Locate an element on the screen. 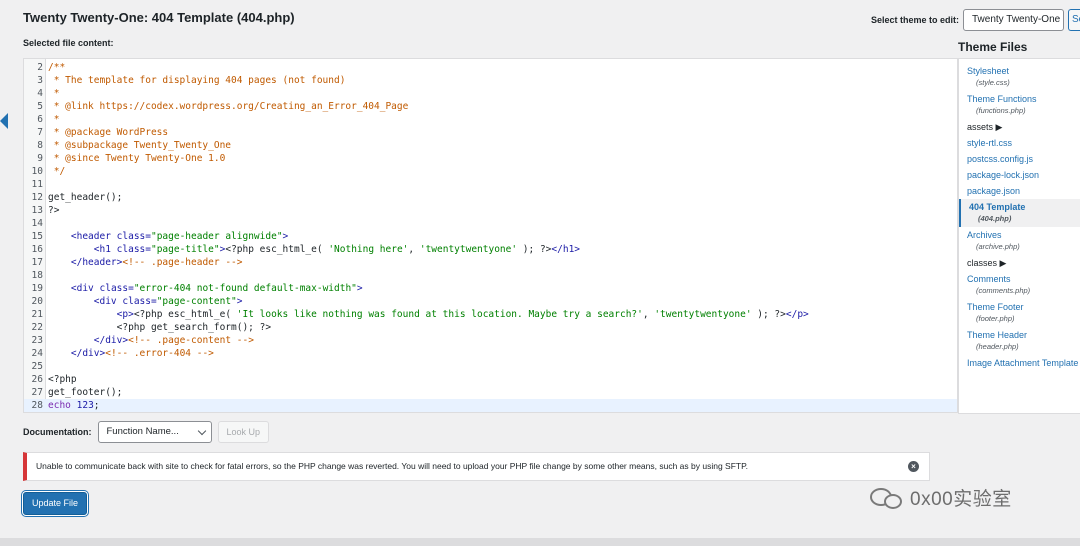  line-number: 6 is located at coordinates (40, 119).